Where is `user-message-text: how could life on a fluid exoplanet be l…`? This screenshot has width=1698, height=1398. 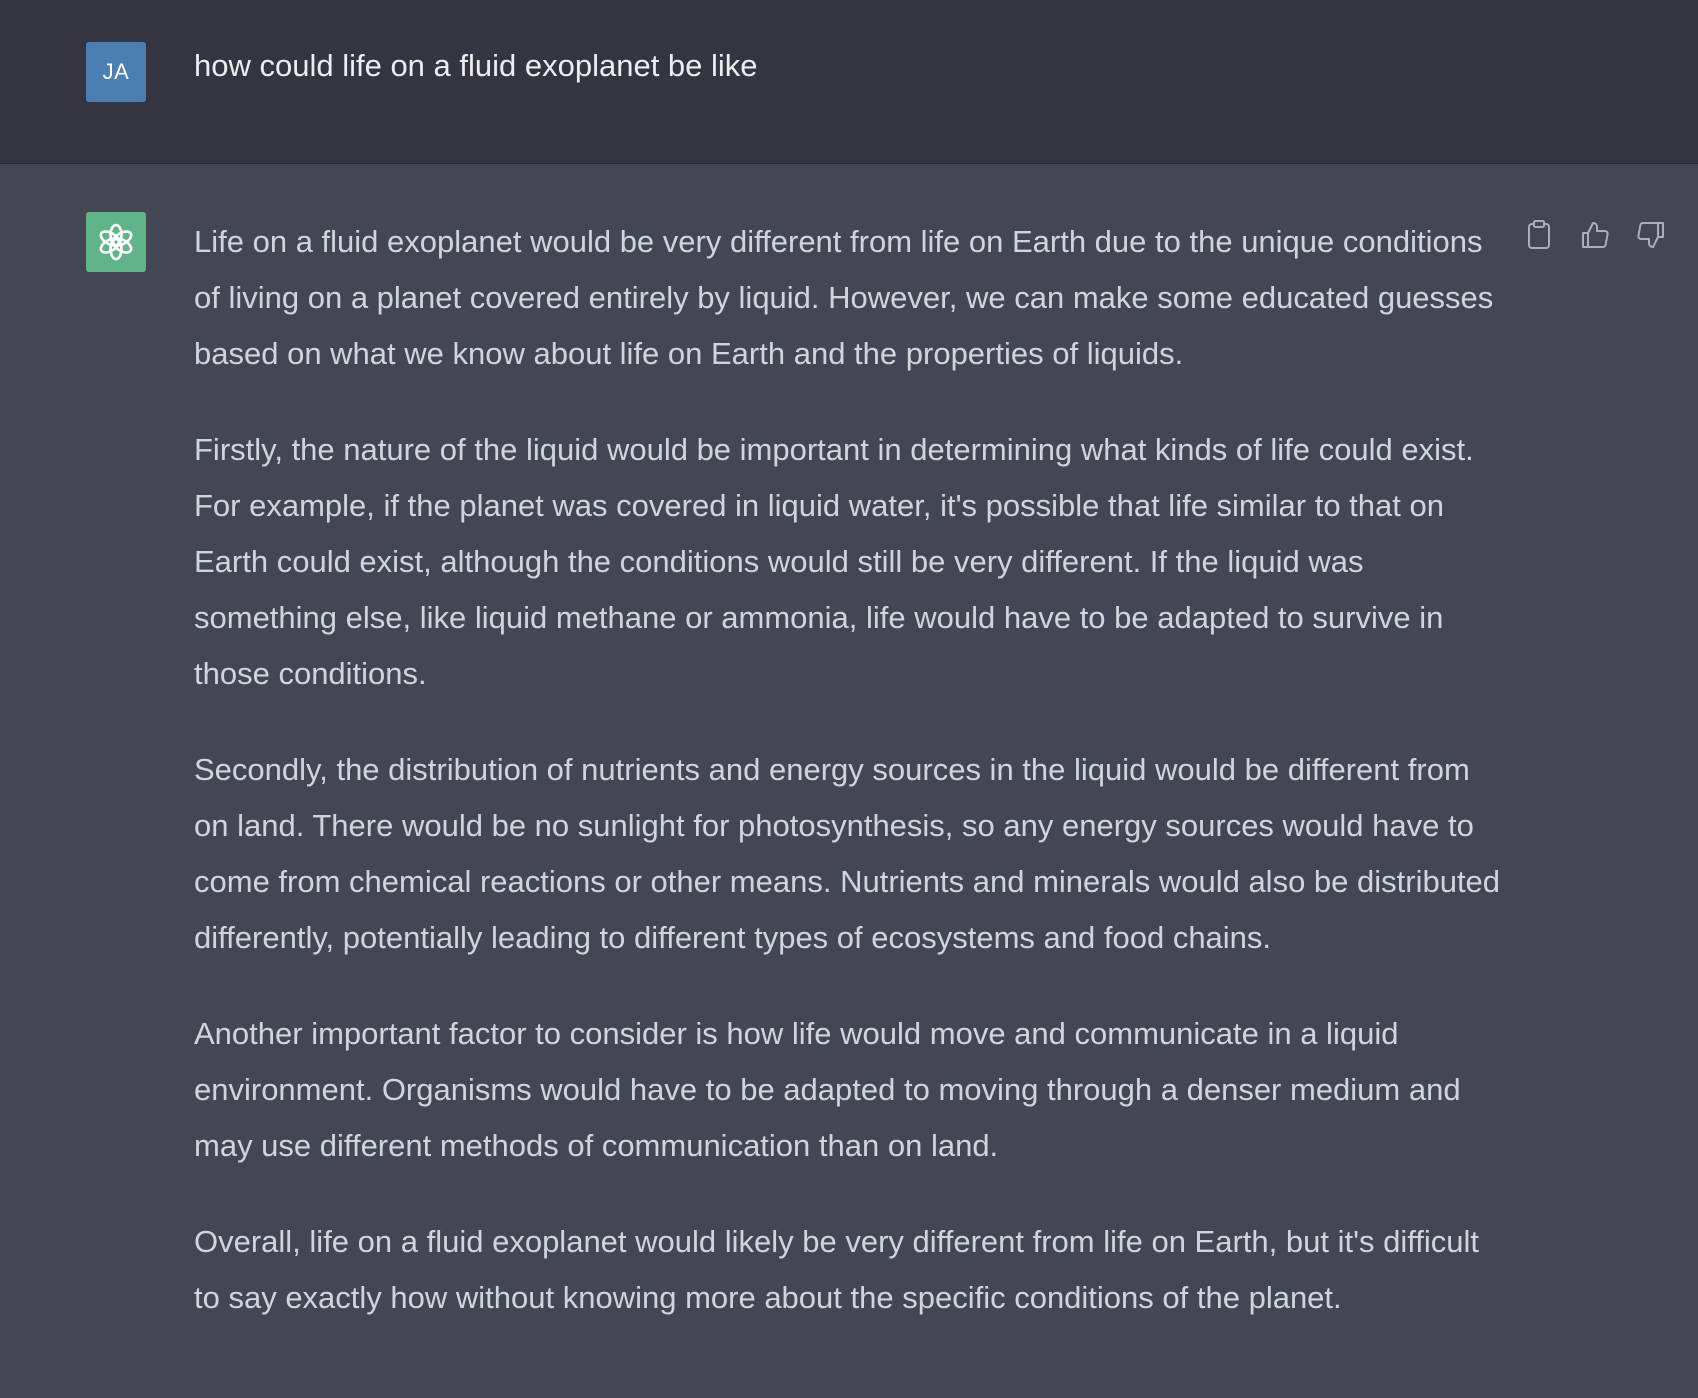 user-message-text: how could life on a fluid exoplanet be l… is located at coordinates (476, 65).